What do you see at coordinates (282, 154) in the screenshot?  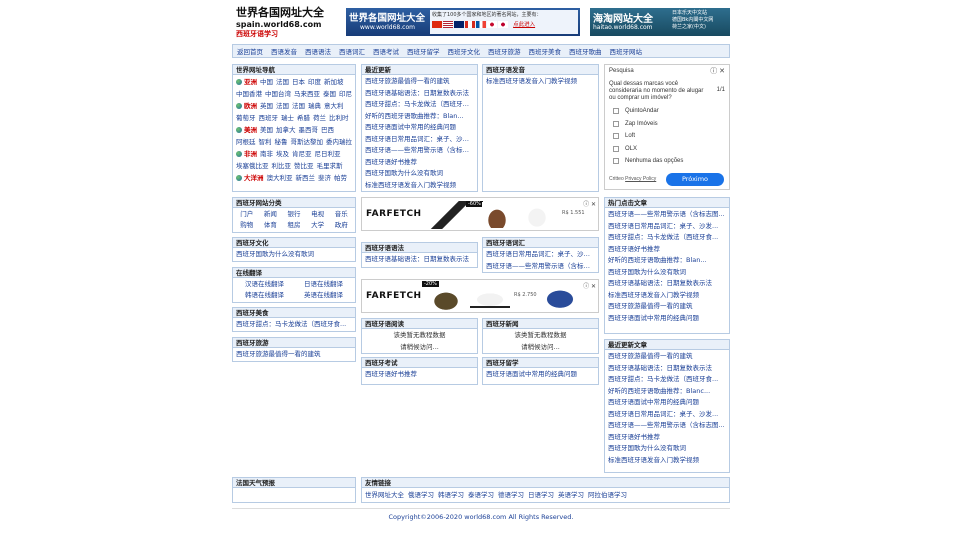 I see `country-link: 埃及` at bounding box center [282, 154].